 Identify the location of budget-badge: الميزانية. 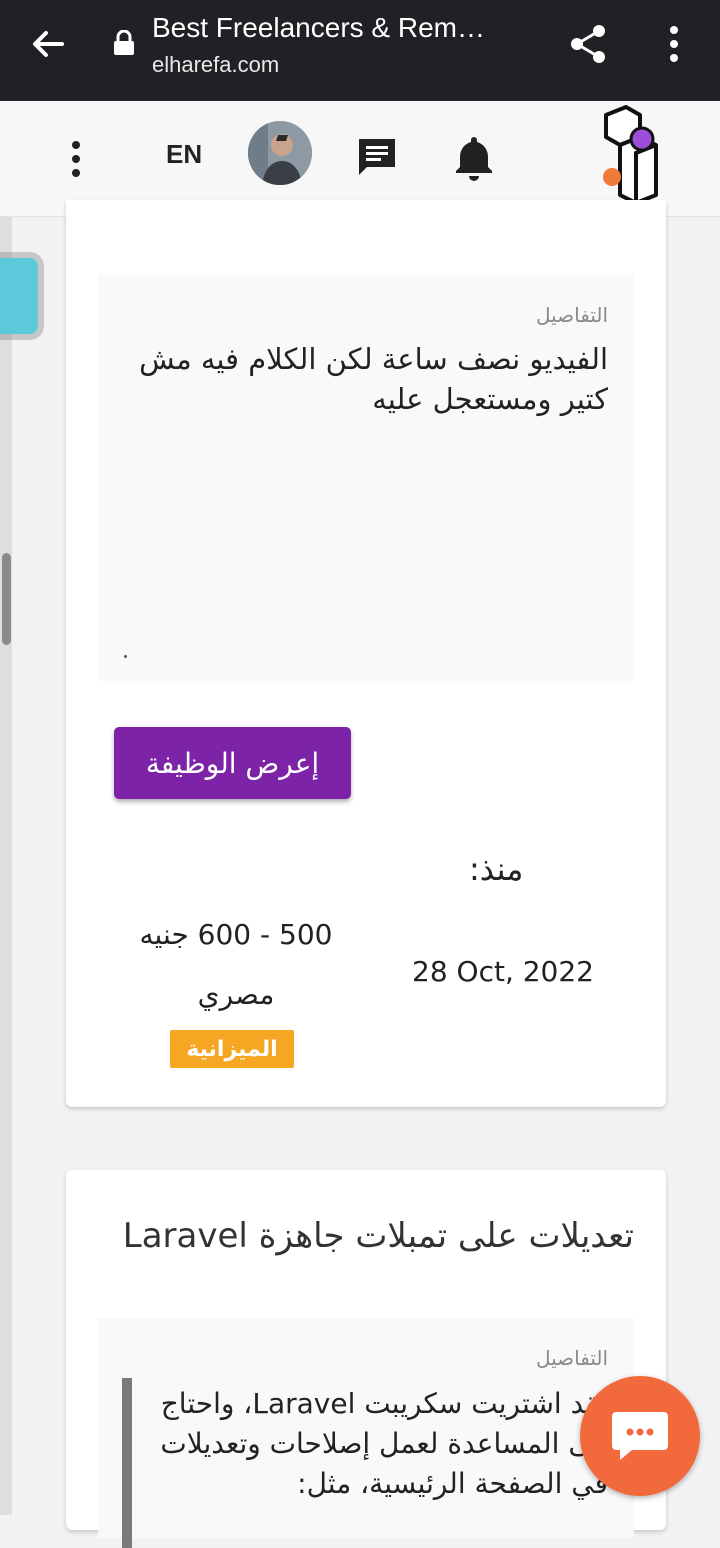
(232, 1049).